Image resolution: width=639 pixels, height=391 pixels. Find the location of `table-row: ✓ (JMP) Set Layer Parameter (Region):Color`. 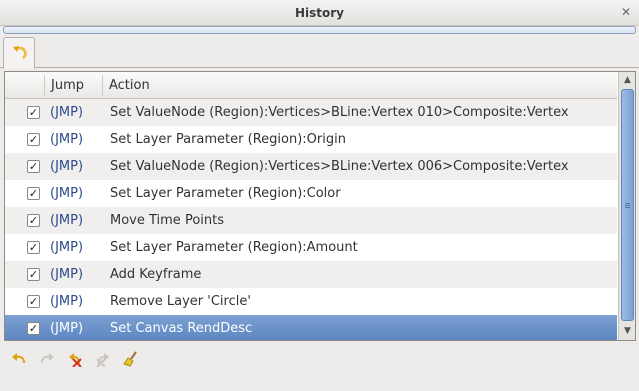

table-row: ✓ (JMP) Set Layer Parameter (Region):Color is located at coordinates (311, 193).